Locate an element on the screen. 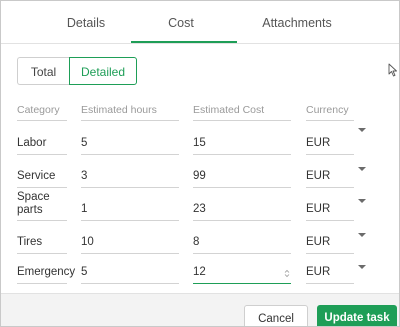 Image resolution: width=400 pixels, height=327 pixels. toggle-total-button: Total is located at coordinates (43, 71).